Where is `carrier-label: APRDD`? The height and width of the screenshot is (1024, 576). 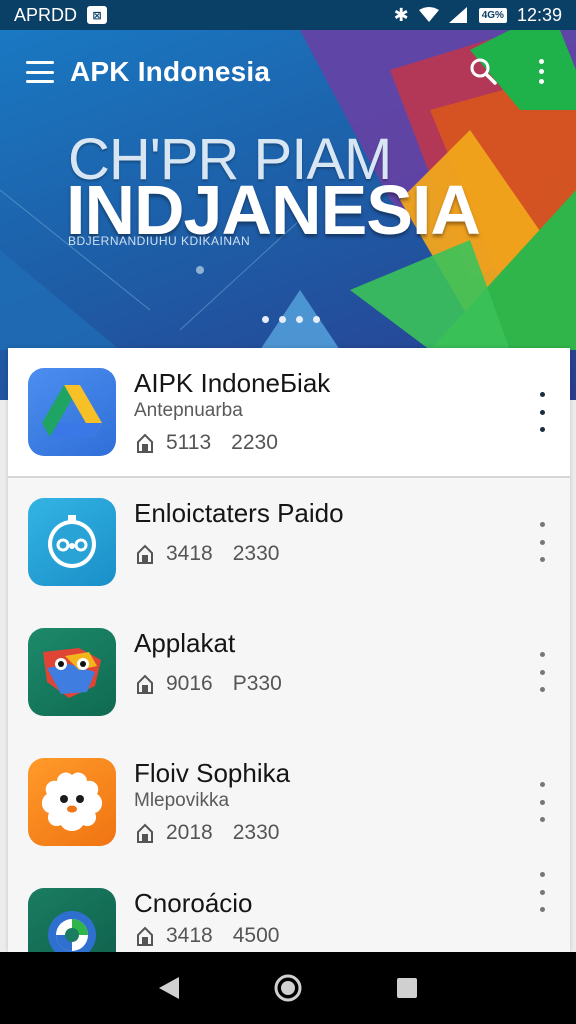
carrier-label: APRDD is located at coordinates (46, 14).